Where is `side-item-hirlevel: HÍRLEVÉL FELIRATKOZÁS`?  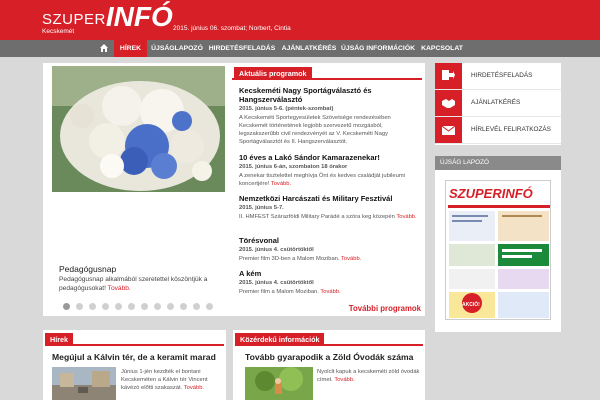
side-item-hirlevel: HÍRLEVÉL FELIRATKOZÁS is located at coordinates (498, 130).